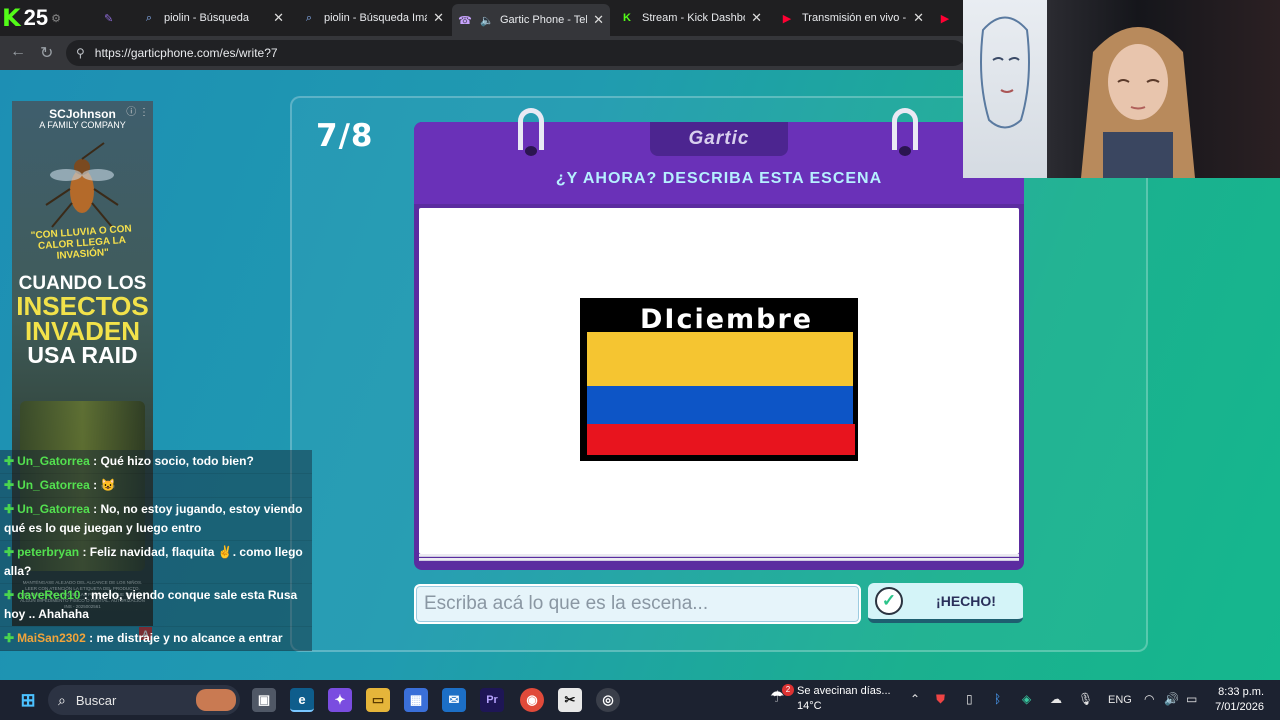 This screenshot has width=1280, height=720. Describe the element at coordinates (1026, 699) in the screenshot. I see `security-icon: ◈` at that location.